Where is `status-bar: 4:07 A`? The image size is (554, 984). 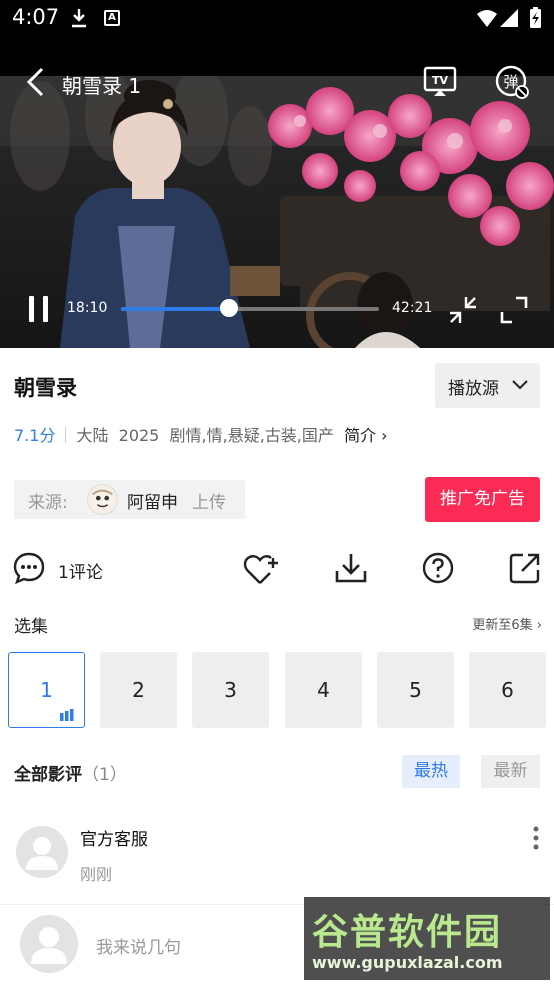
status-bar: 4:07 A is located at coordinates (277, 18).